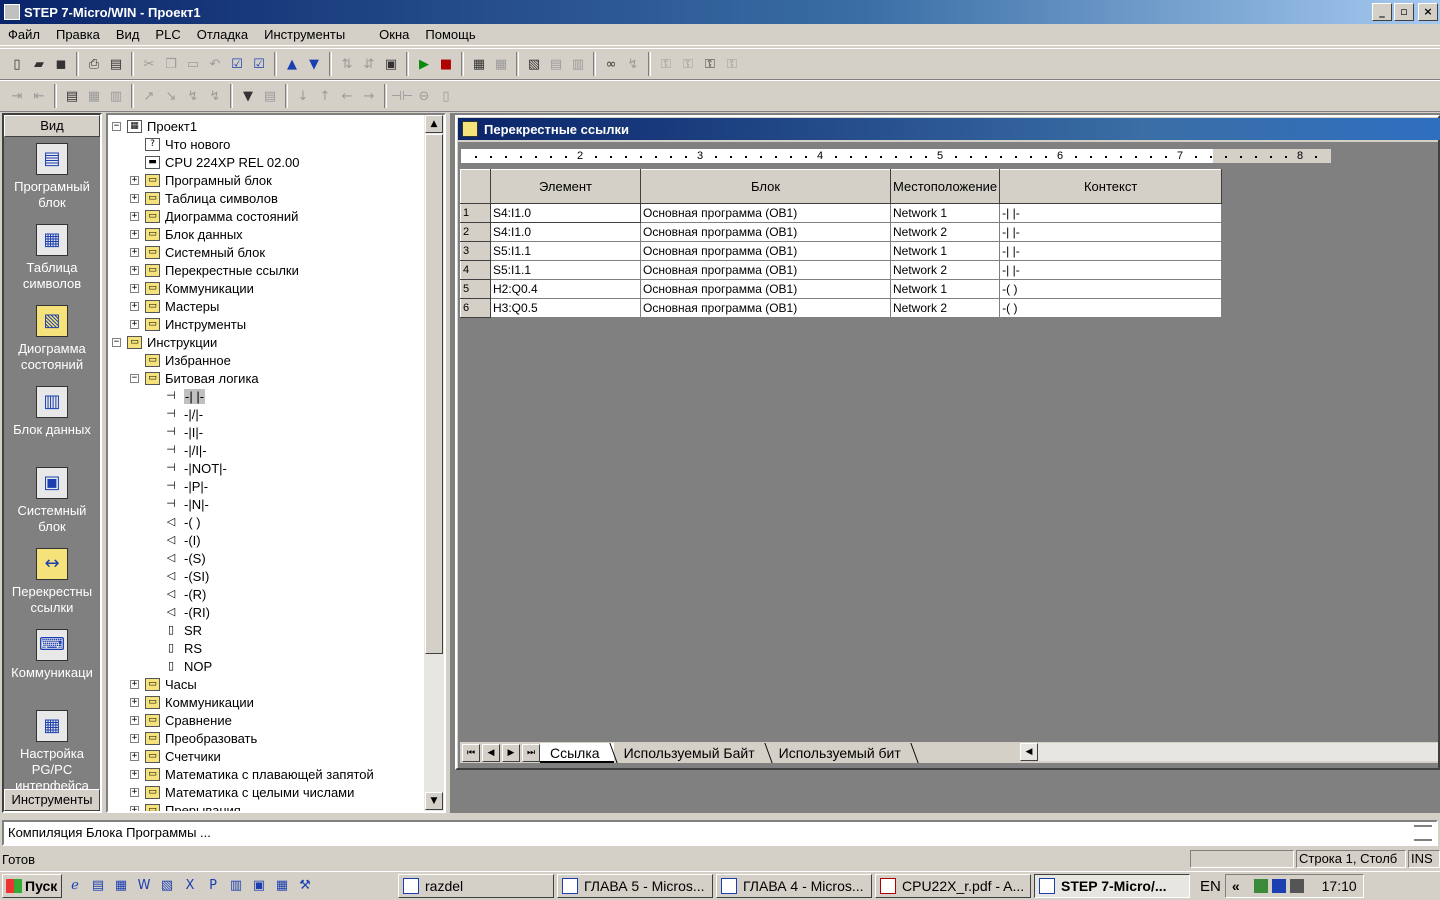 This screenshot has width=1440, height=900. What do you see at coordinates (470, 129) in the screenshot?
I see `crossref-window-icon` at bounding box center [470, 129].